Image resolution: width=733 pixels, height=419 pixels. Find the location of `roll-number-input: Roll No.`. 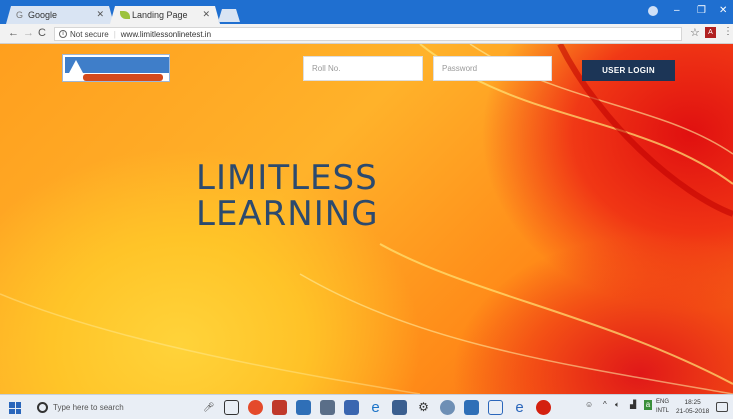

roll-number-input: Roll No. is located at coordinates (363, 68).